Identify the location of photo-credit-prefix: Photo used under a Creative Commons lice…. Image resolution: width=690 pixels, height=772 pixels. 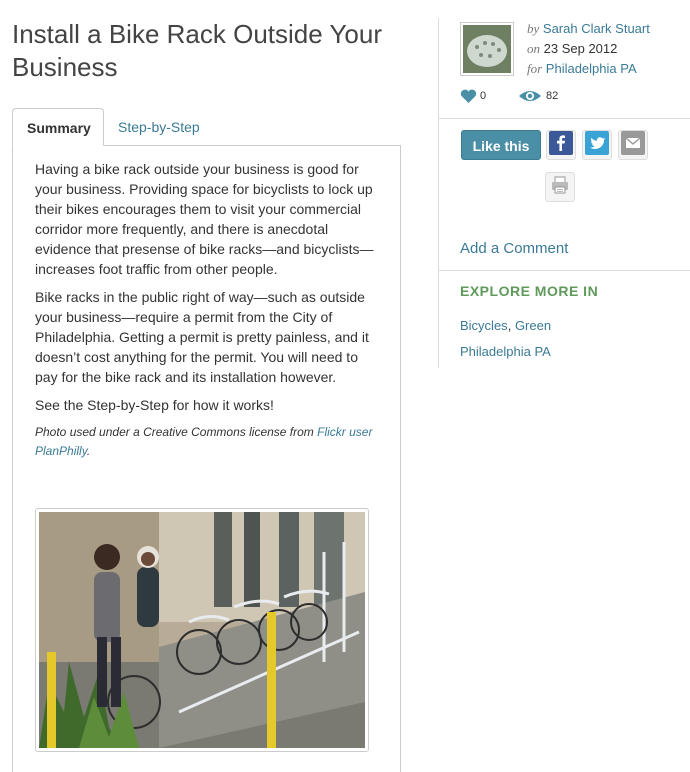
(176, 432).